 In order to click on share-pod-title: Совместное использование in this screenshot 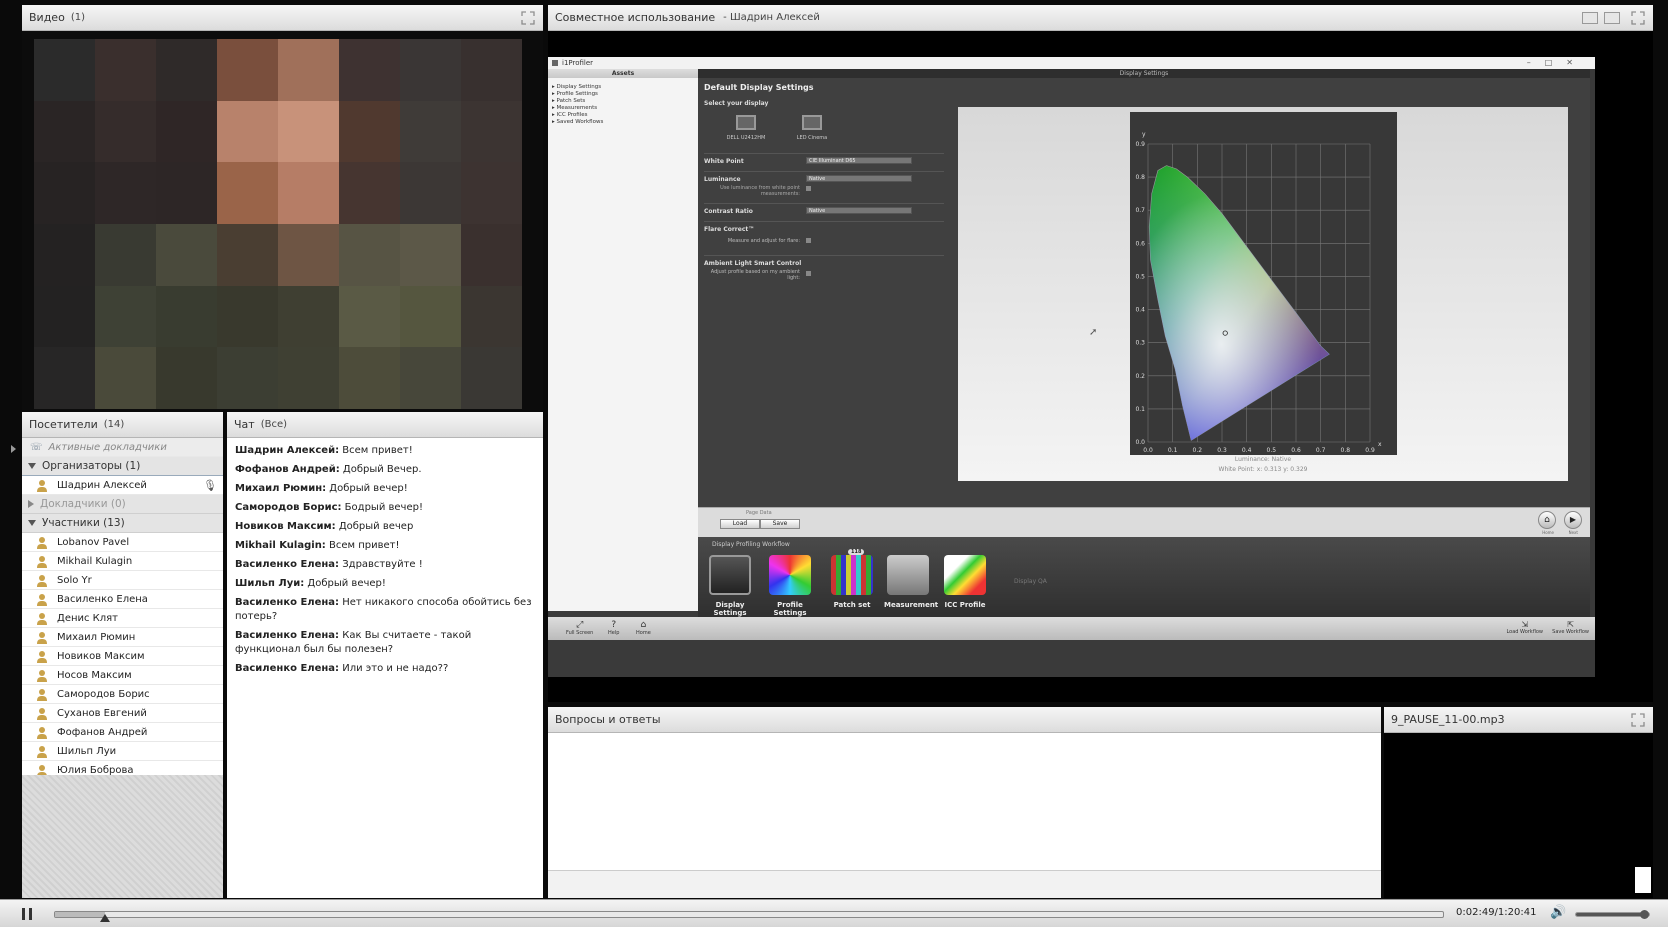, I will do `click(635, 17)`.